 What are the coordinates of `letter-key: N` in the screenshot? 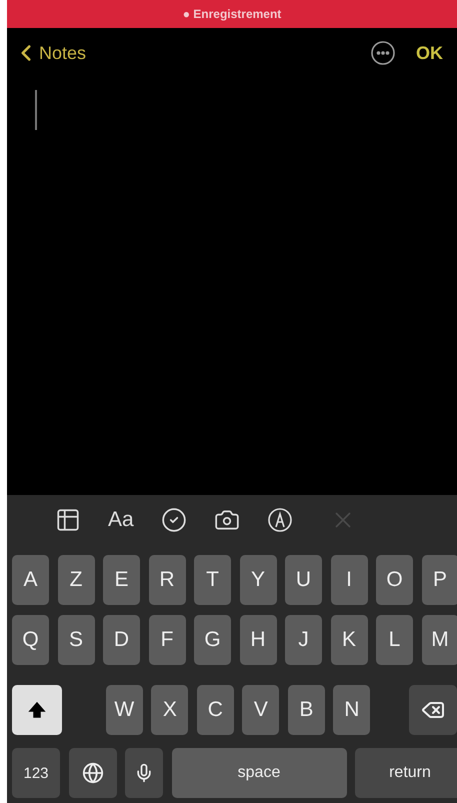 It's located at (351, 710).